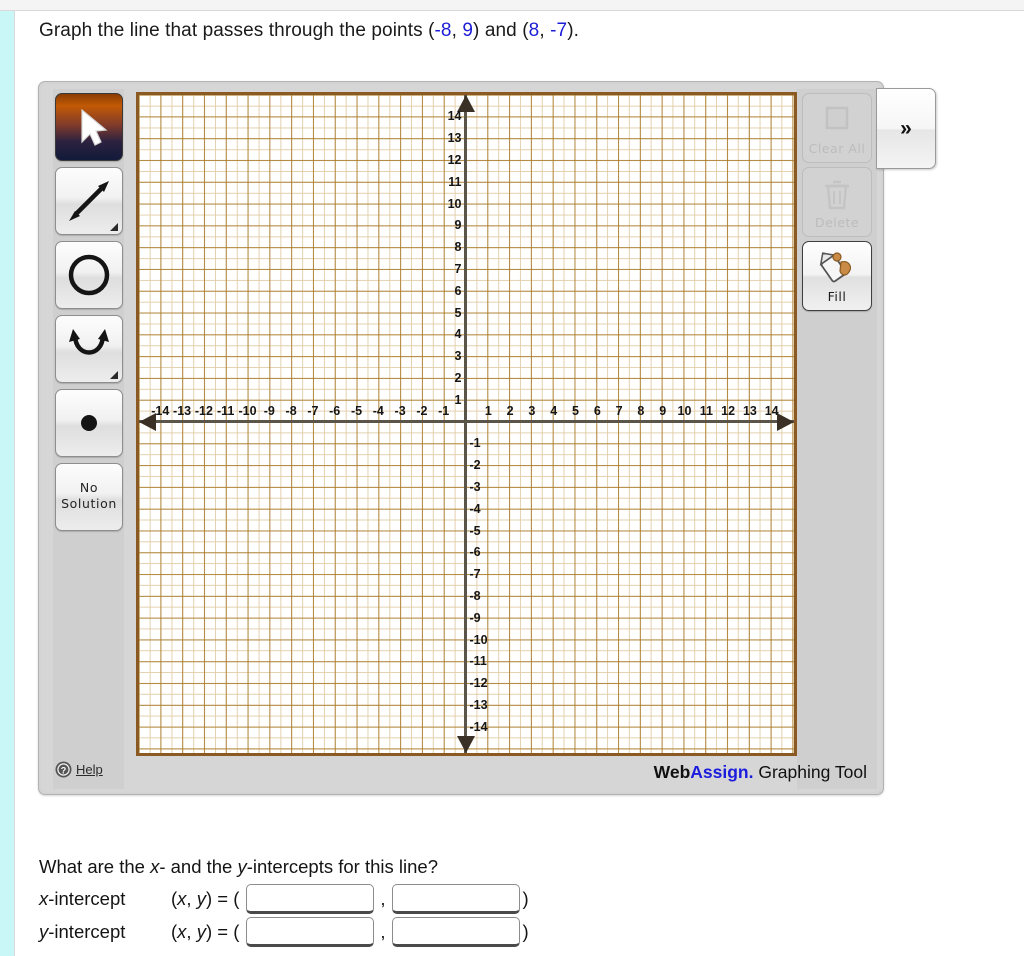 This screenshot has width=1024, height=956. What do you see at coordinates (837, 439) in the screenshot?
I see `right-toolbar: Clear All Delete Fill` at bounding box center [837, 439].